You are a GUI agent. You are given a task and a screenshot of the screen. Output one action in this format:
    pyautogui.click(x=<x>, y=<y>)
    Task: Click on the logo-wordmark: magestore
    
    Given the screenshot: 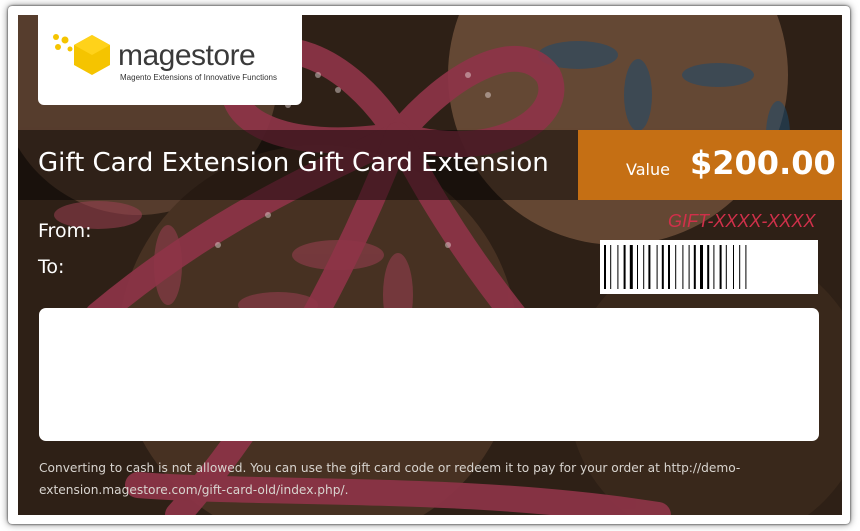 What is the action you would take?
    pyautogui.click(x=187, y=55)
    